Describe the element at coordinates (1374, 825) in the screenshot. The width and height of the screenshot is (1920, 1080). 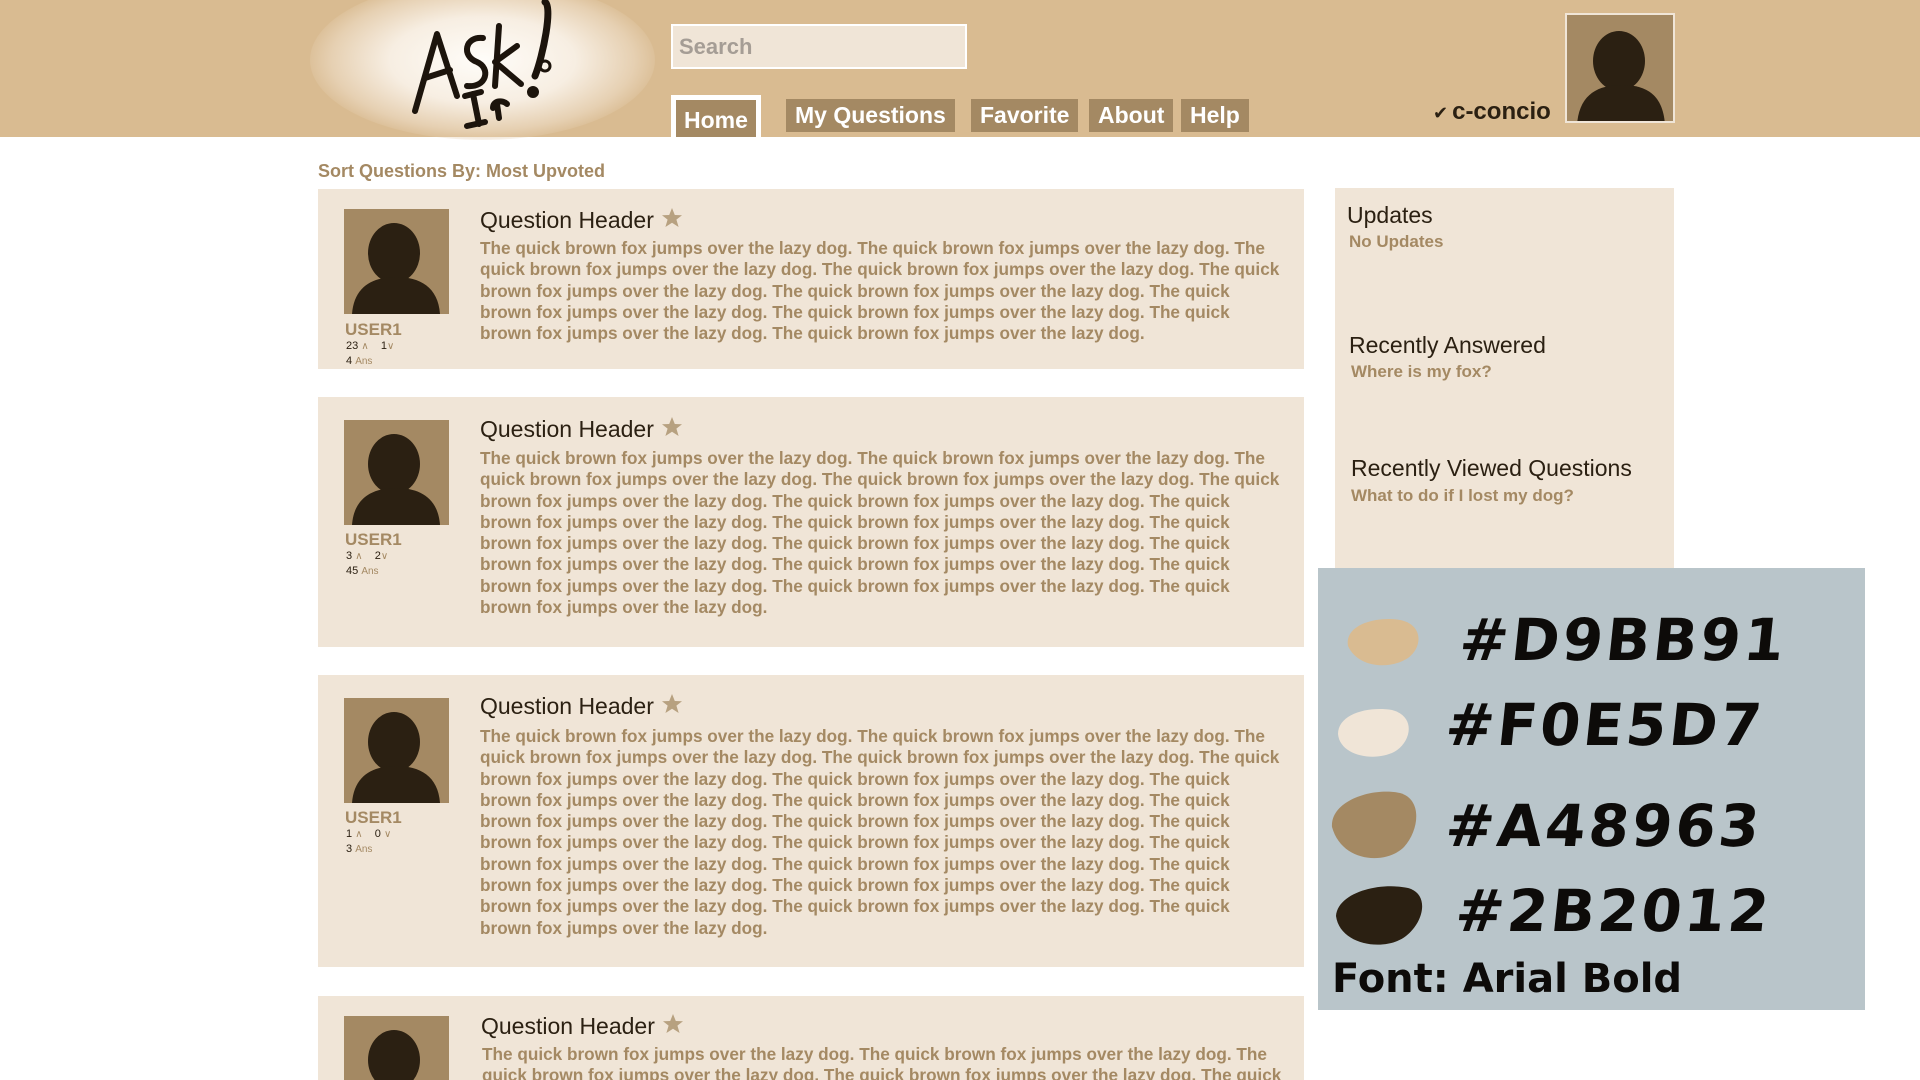
I see `swatch-a48963` at that location.